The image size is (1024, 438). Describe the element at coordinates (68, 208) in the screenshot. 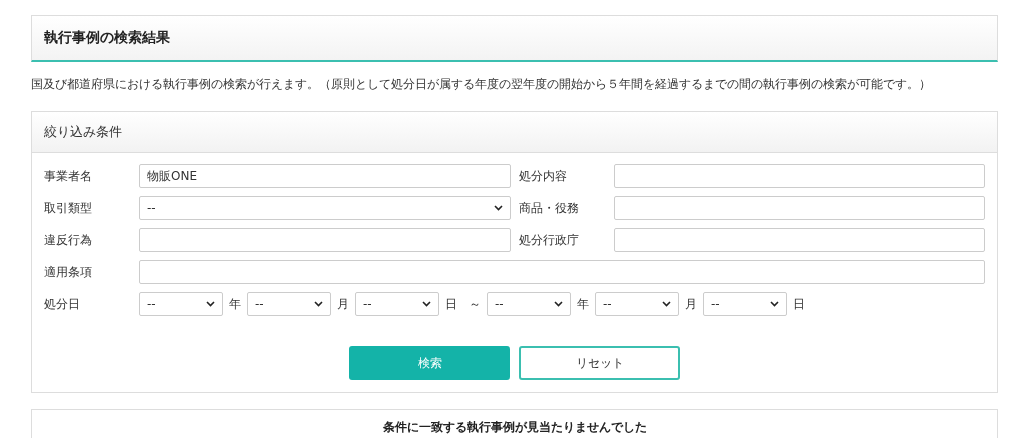

I see `field-label: 取引類型` at that location.